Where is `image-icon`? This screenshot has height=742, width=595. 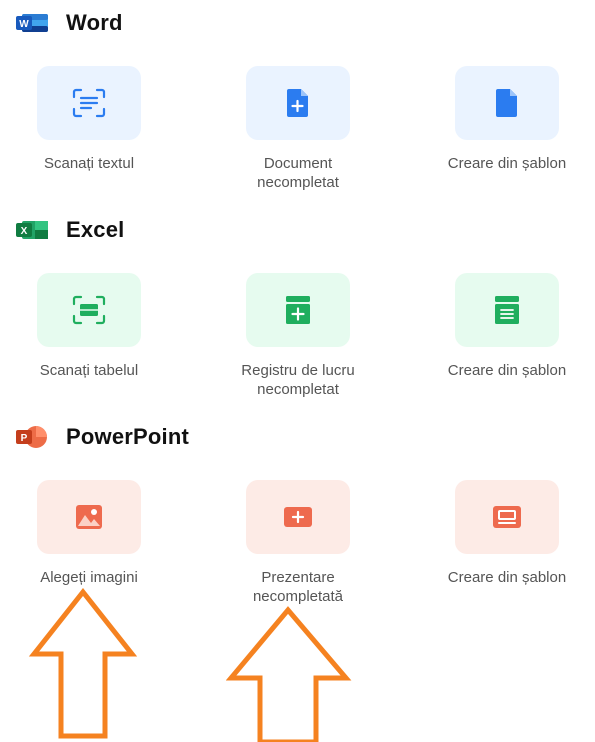 image-icon is located at coordinates (89, 517).